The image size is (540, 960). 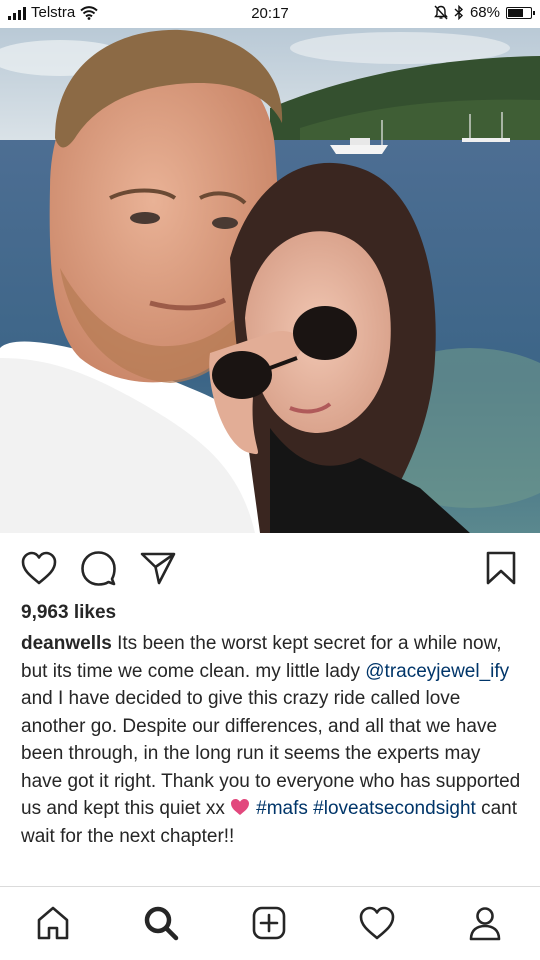 I want to click on battery-percent: 68%, so click(x=484, y=12).